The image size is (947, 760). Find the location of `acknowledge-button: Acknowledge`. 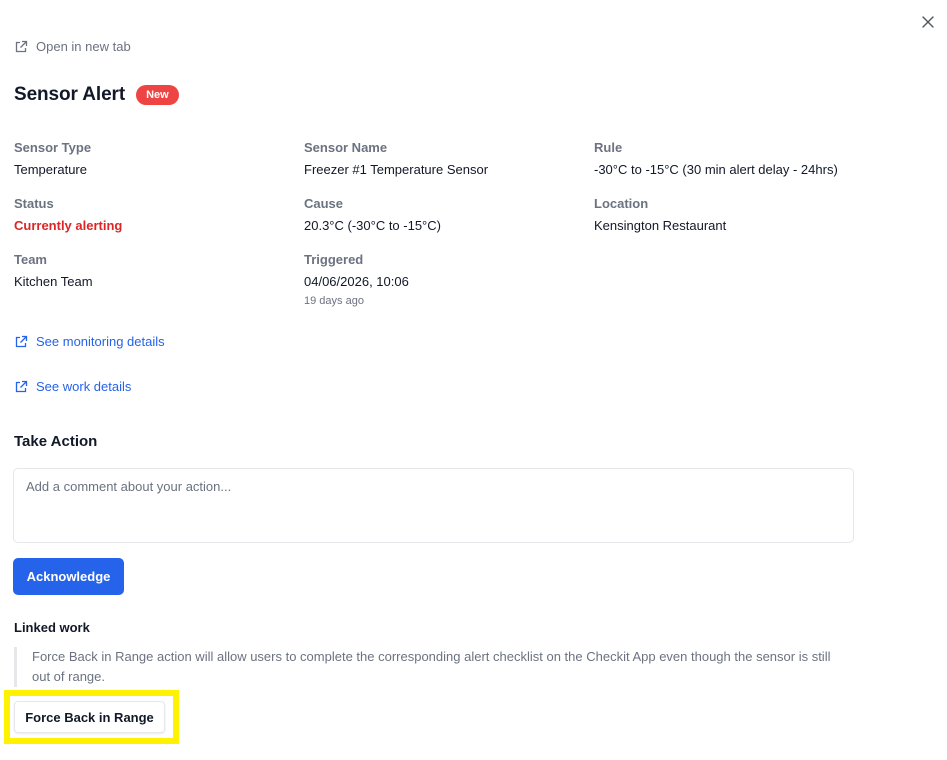

acknowledge-button: Acknowledge is located at coordinates (68, 576).